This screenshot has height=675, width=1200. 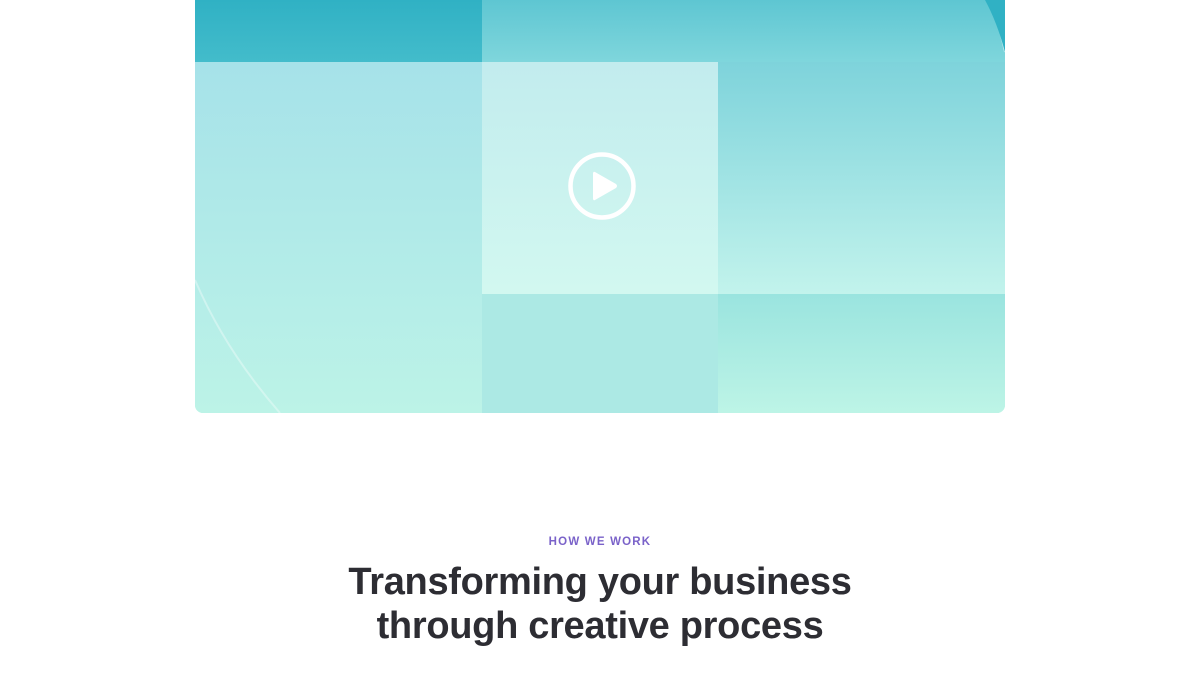 I want to click on play-icon, so click(x=602, y=186).